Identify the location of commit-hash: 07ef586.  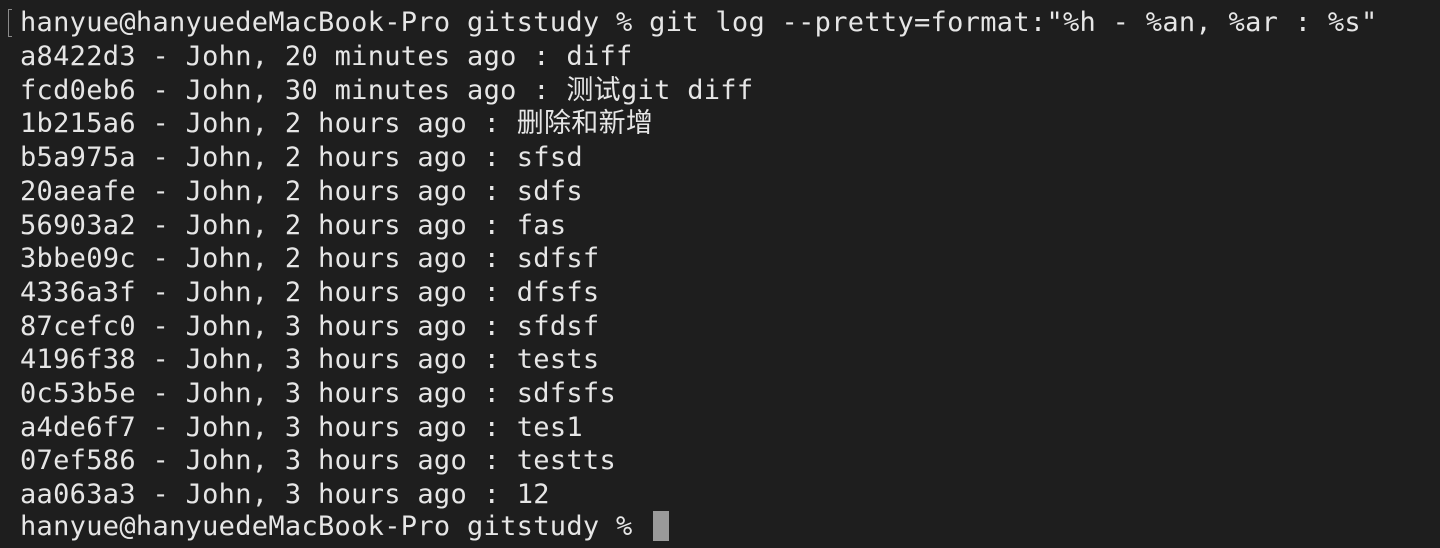
(78, 461).